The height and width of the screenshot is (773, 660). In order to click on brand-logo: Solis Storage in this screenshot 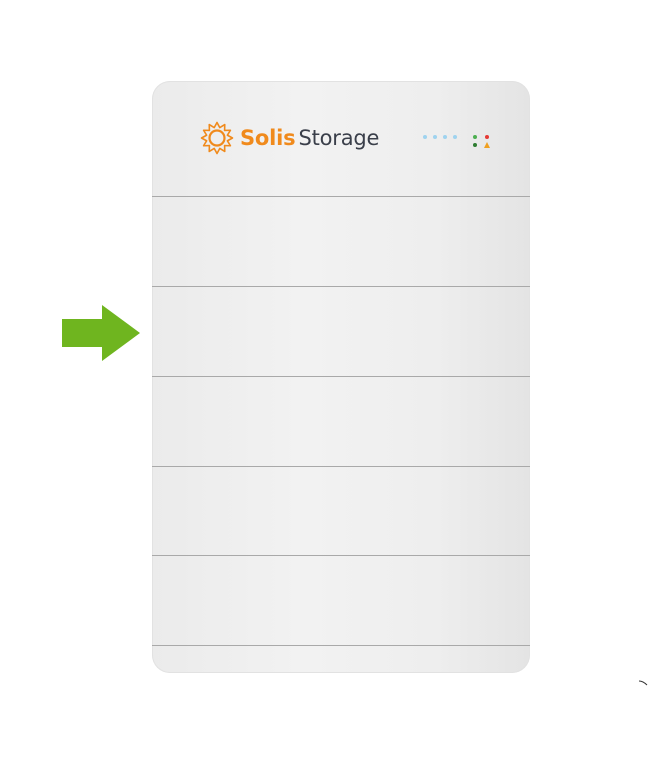, I will do `click(289, 138)`.